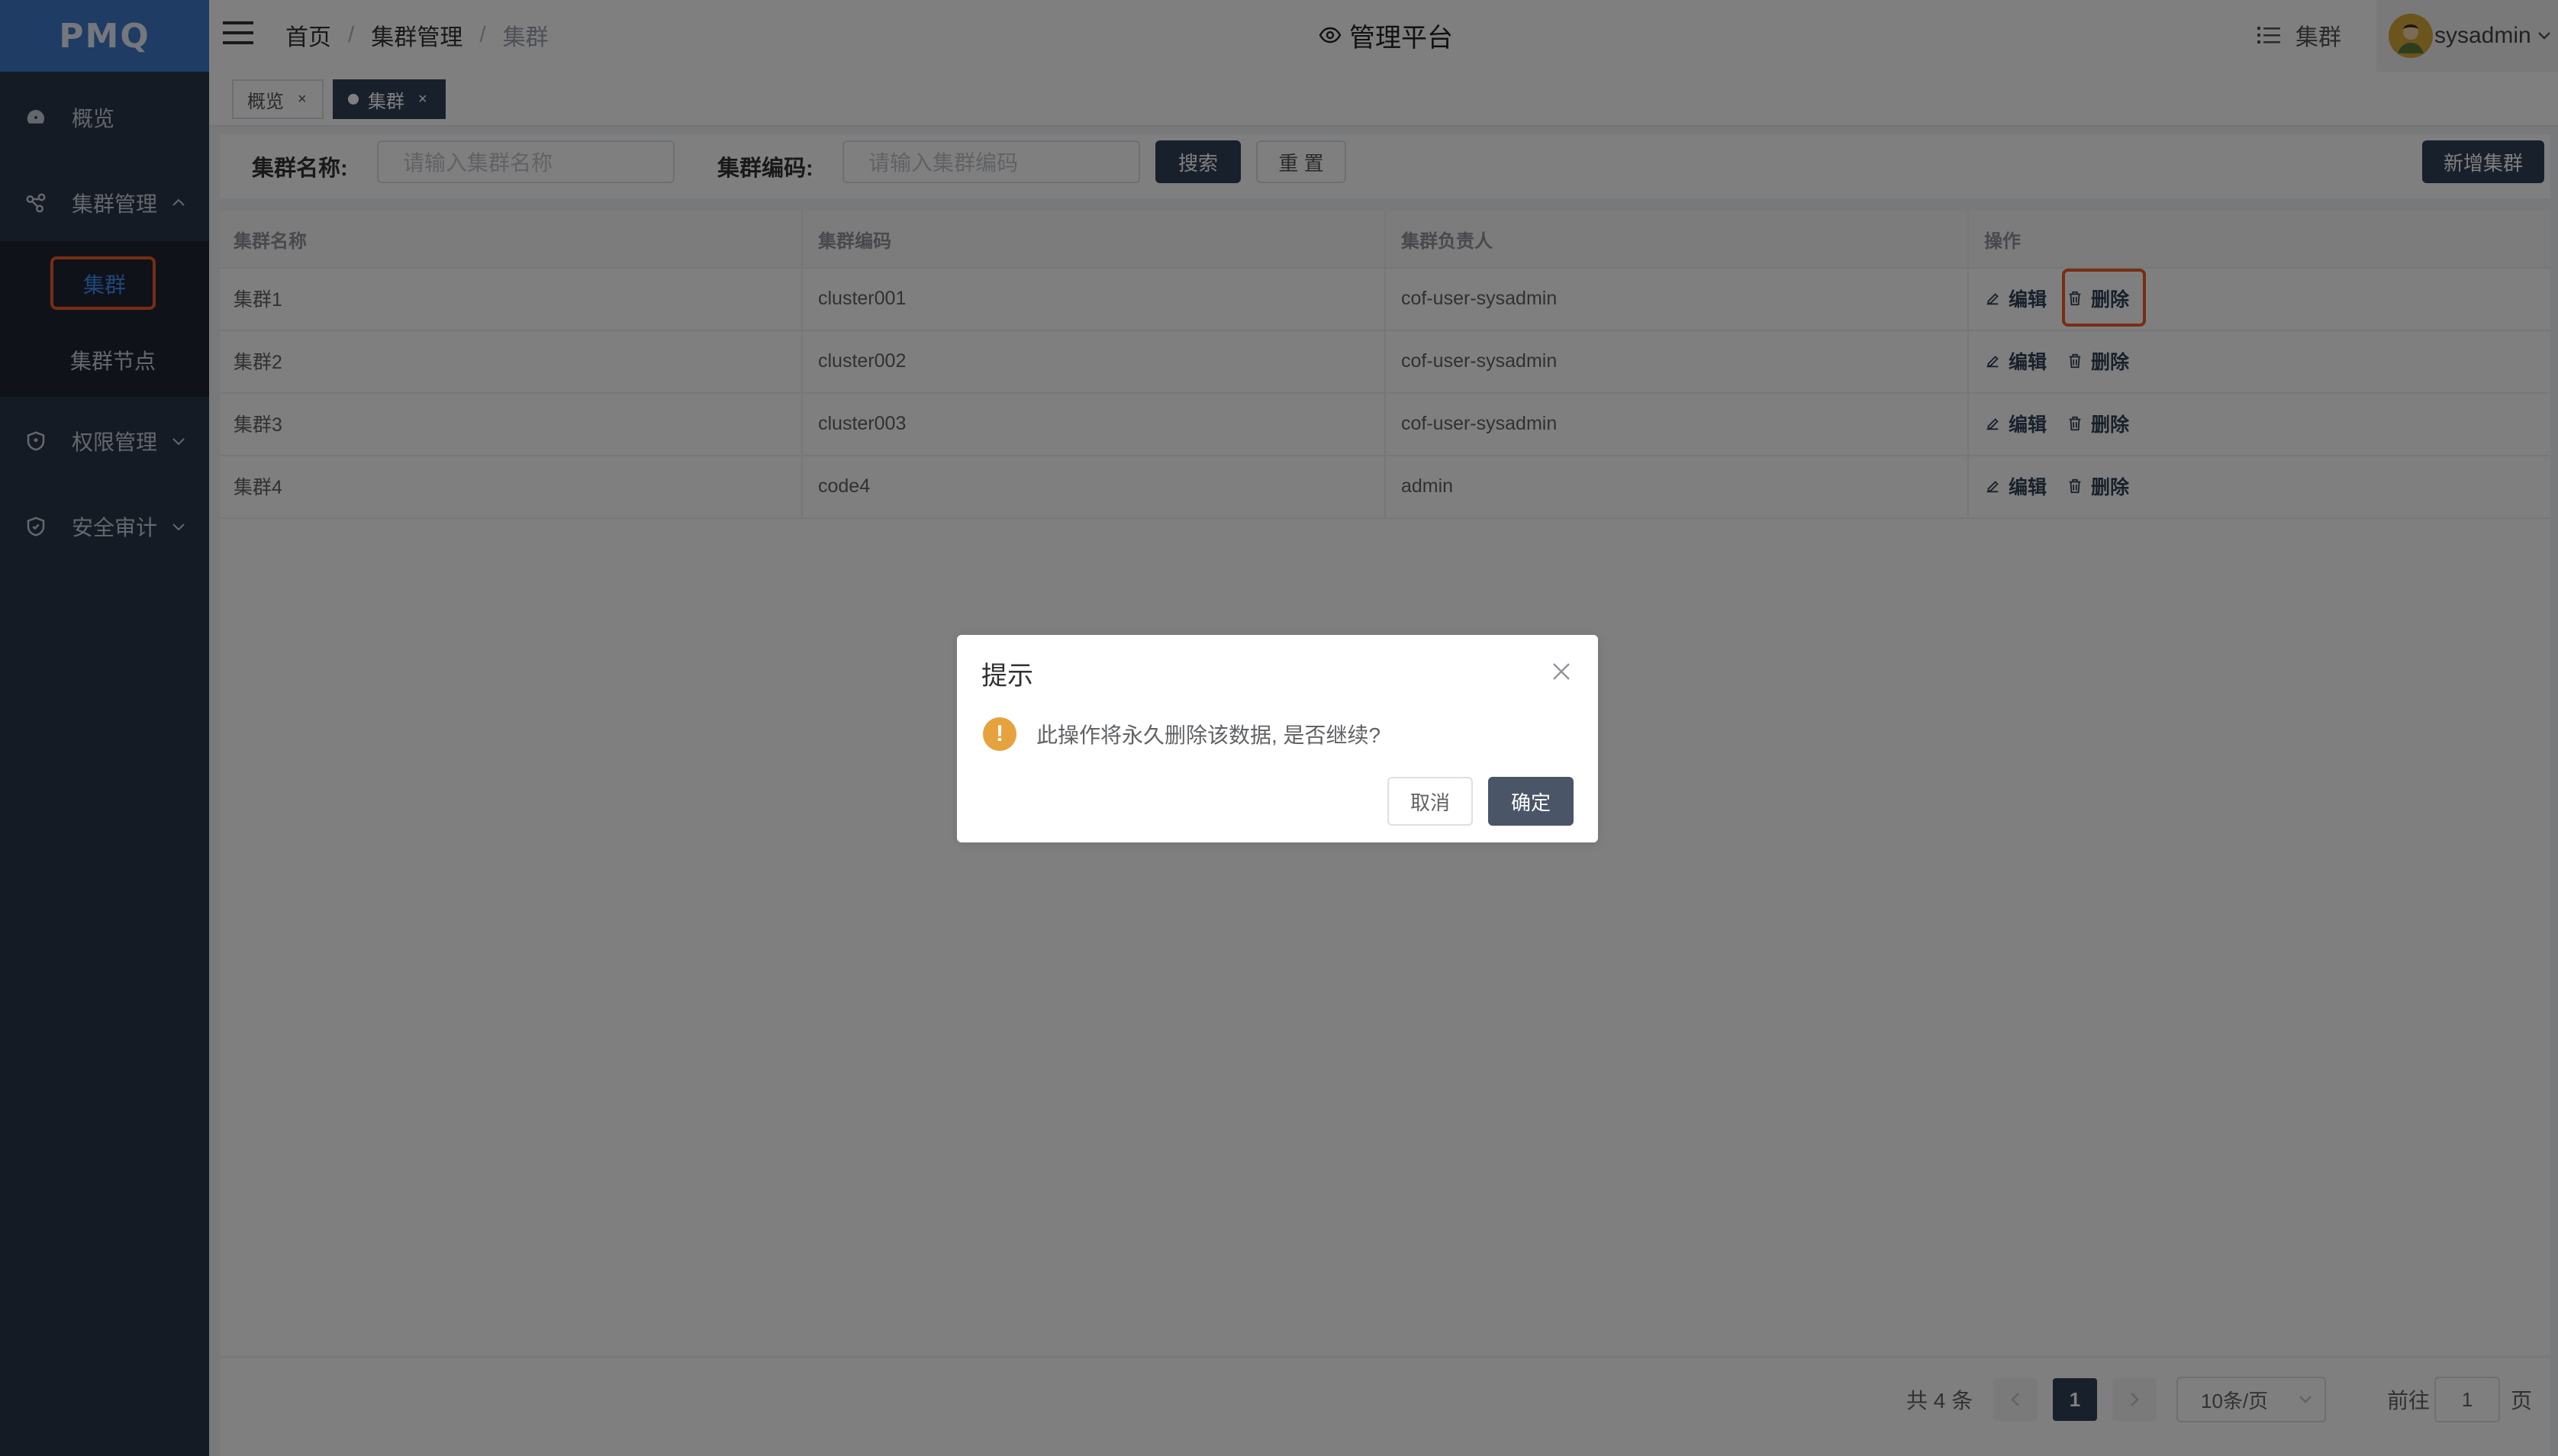  Describe the element at coordinates (1208, 735) in the screenshot. I see `dialog-message: 此操作将永久删除该数据, 是否继续?` at that location.